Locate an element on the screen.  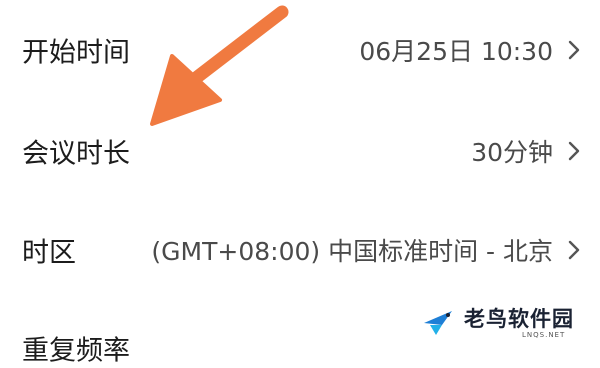
watermark: 老鸟软件园 LNQS.NET is located at coordinates (501, 323).